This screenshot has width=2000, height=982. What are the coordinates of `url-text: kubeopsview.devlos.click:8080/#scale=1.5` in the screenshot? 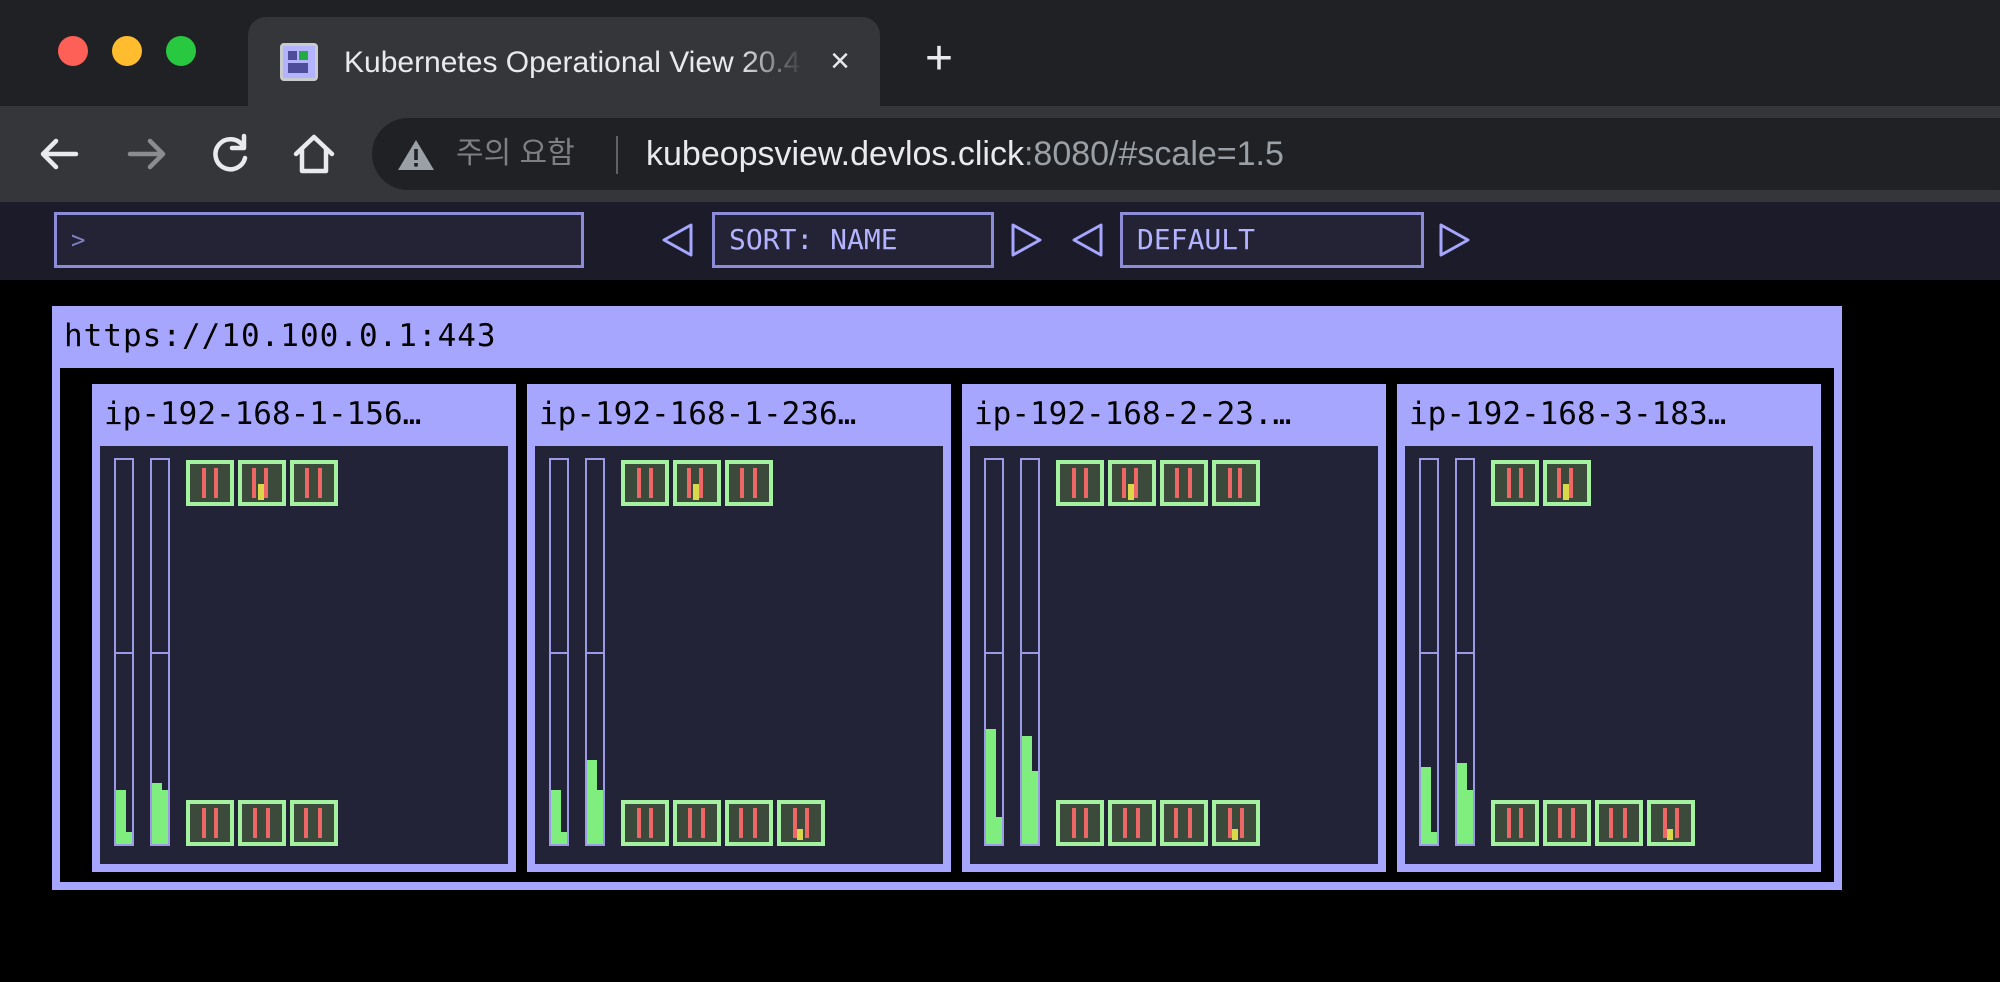 It's located at (965, 154).